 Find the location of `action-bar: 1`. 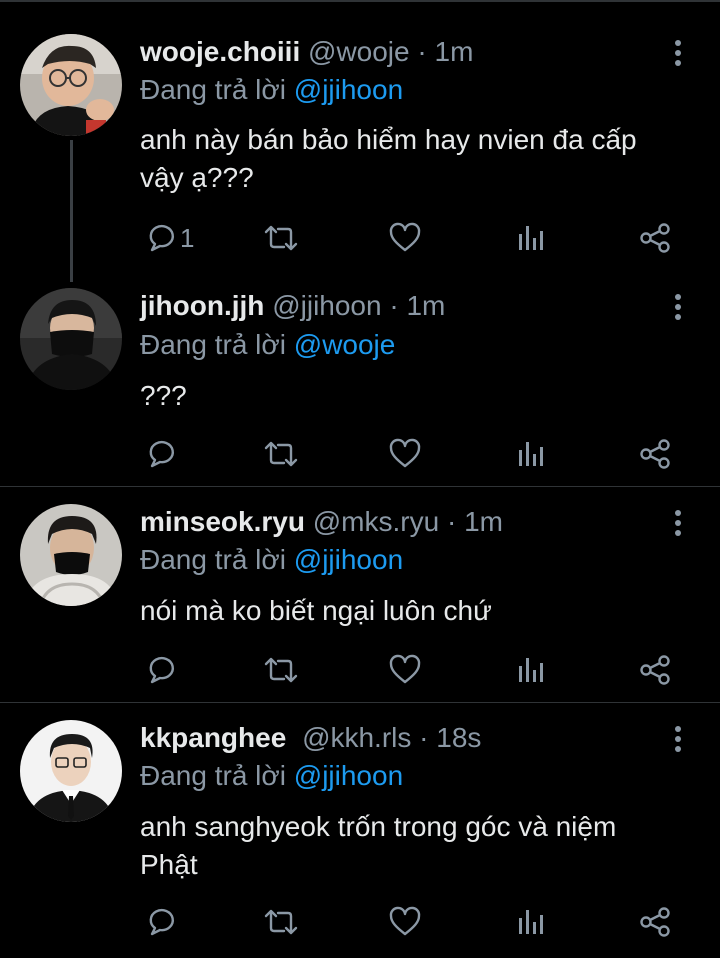

action-bar: 1 is located at coordinates (420, 238).